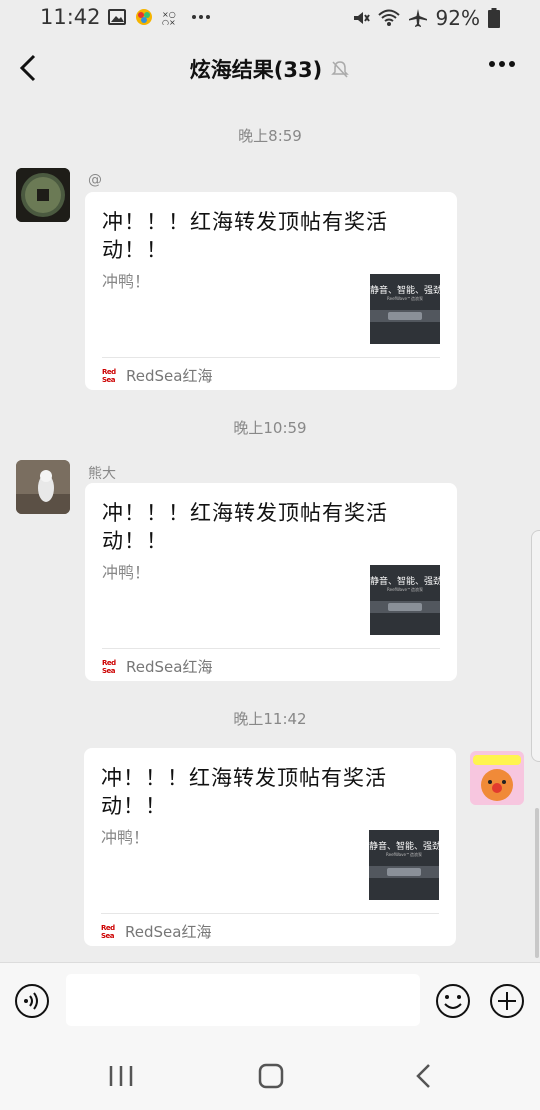 The image size is (540, 1110). Describe the element at coordinates (535, 646) in the screenshot. I see `scroll-handle` at that location.